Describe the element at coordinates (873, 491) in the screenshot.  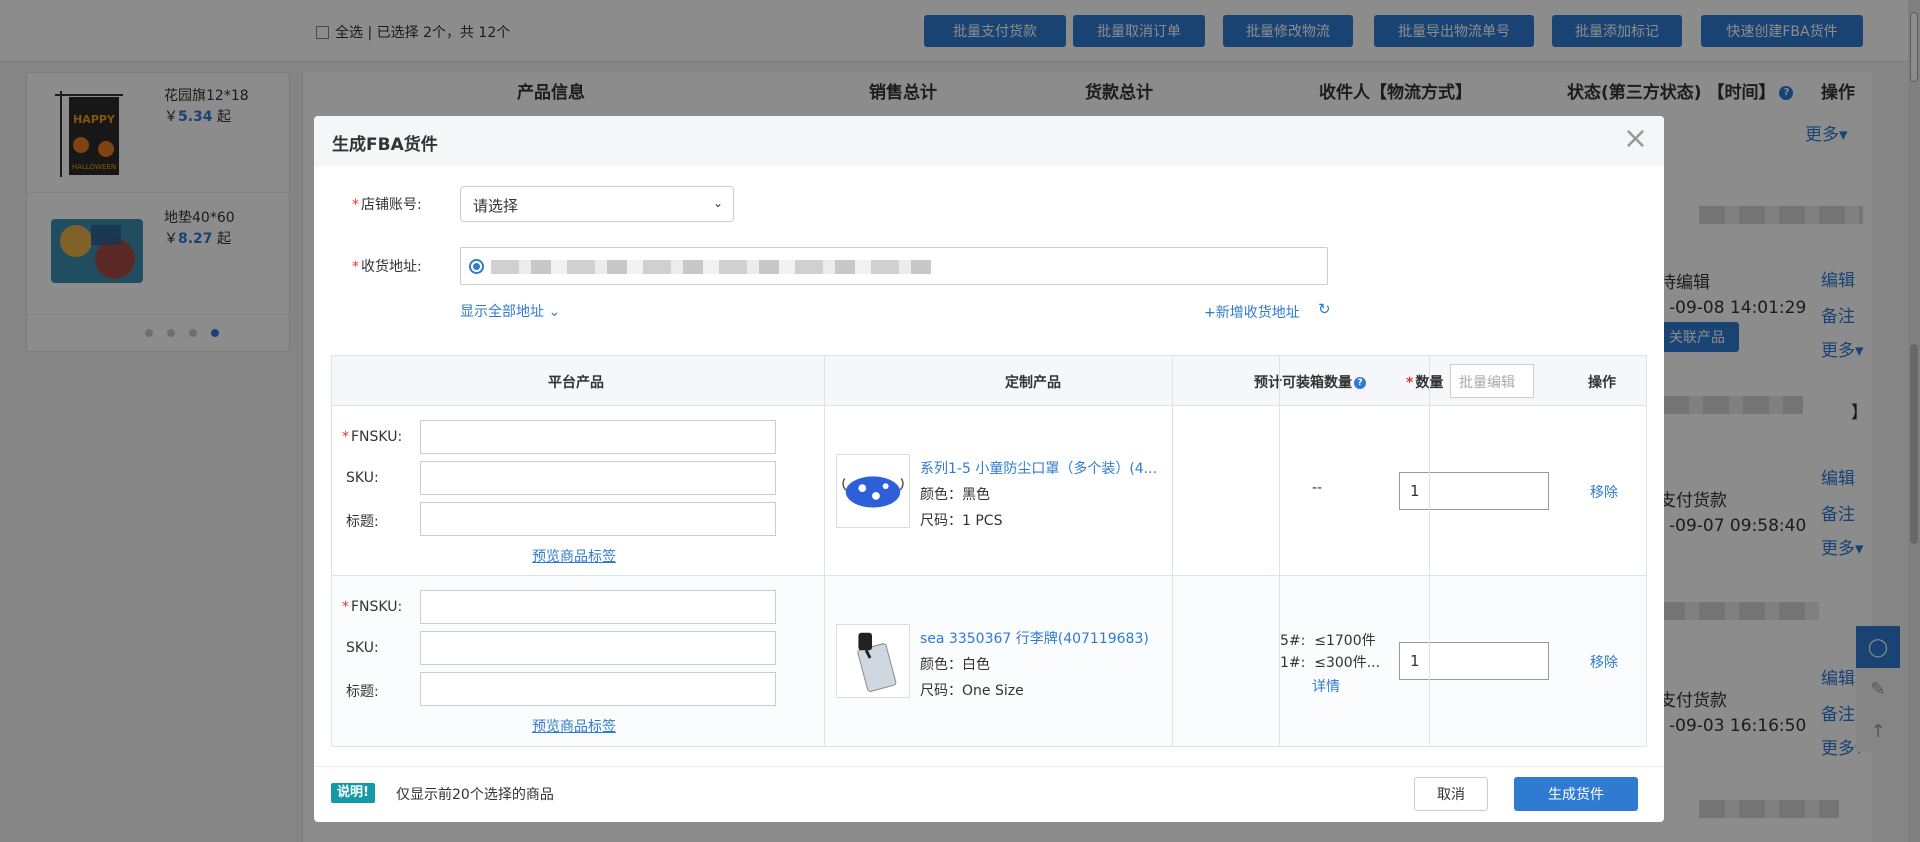
I see `product-image-mask` at that location.